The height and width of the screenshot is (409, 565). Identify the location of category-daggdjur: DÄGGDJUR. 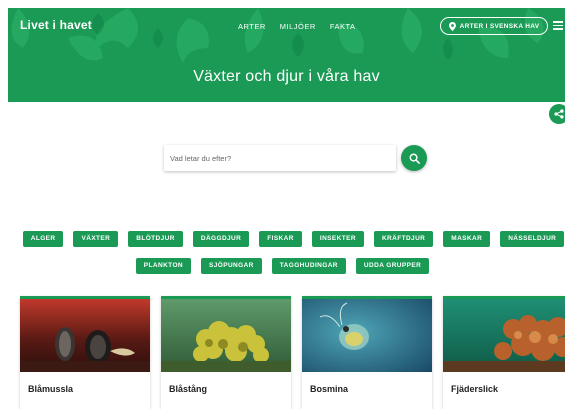
(221, 239).